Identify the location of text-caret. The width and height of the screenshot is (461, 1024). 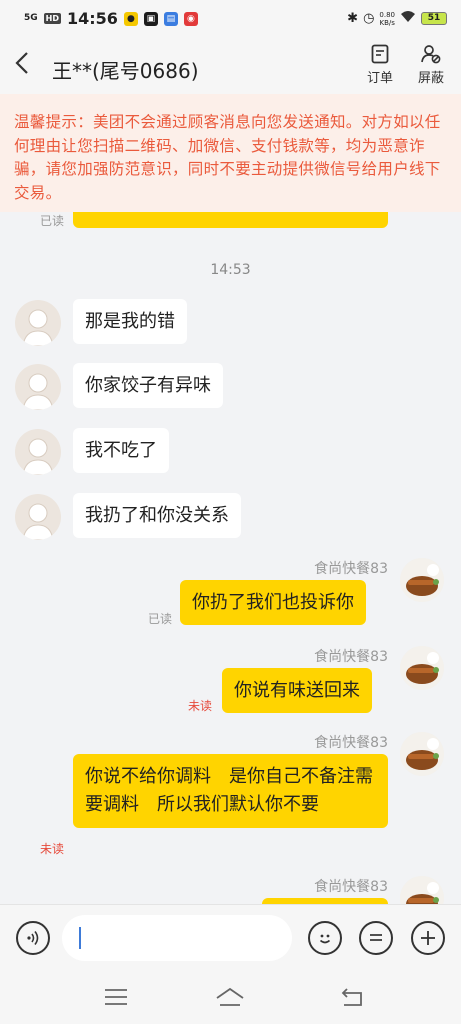
(80, 938).